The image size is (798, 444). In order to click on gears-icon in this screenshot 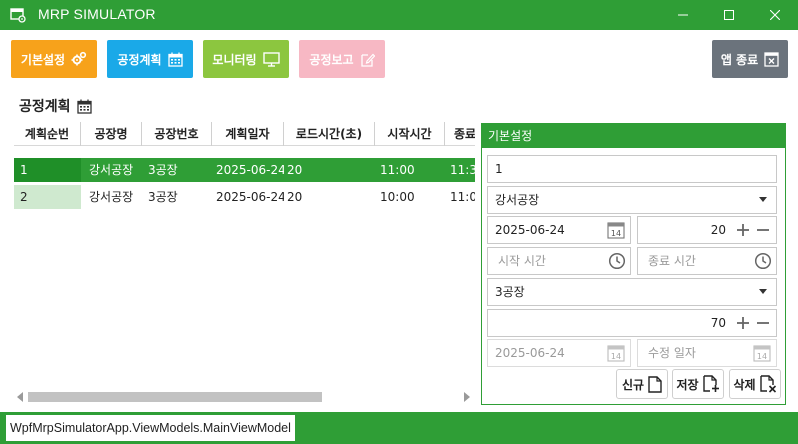, I will do `click(79, 58)`.